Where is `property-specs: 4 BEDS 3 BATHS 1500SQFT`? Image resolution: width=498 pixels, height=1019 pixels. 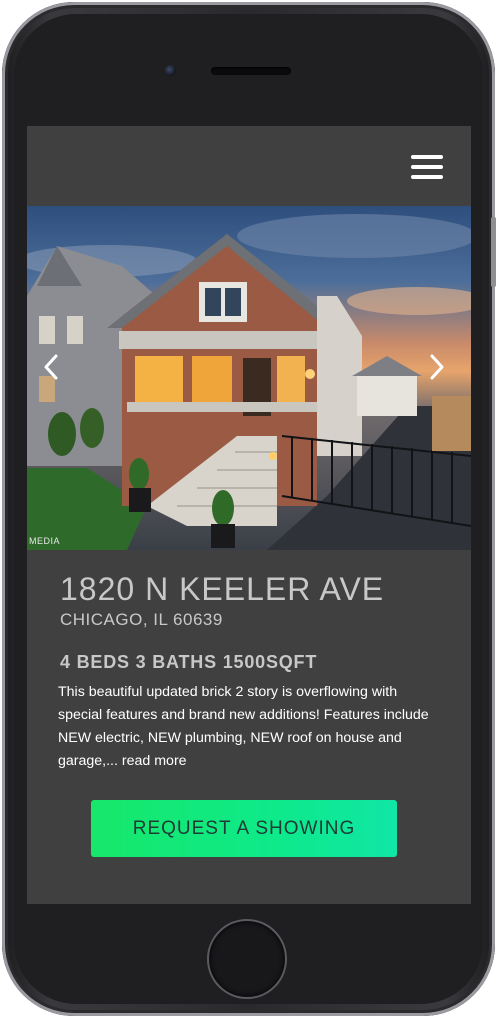
property-specs: 4 BEDS 3 BATHS 1500SQFT is located at coordinates (189, 662).